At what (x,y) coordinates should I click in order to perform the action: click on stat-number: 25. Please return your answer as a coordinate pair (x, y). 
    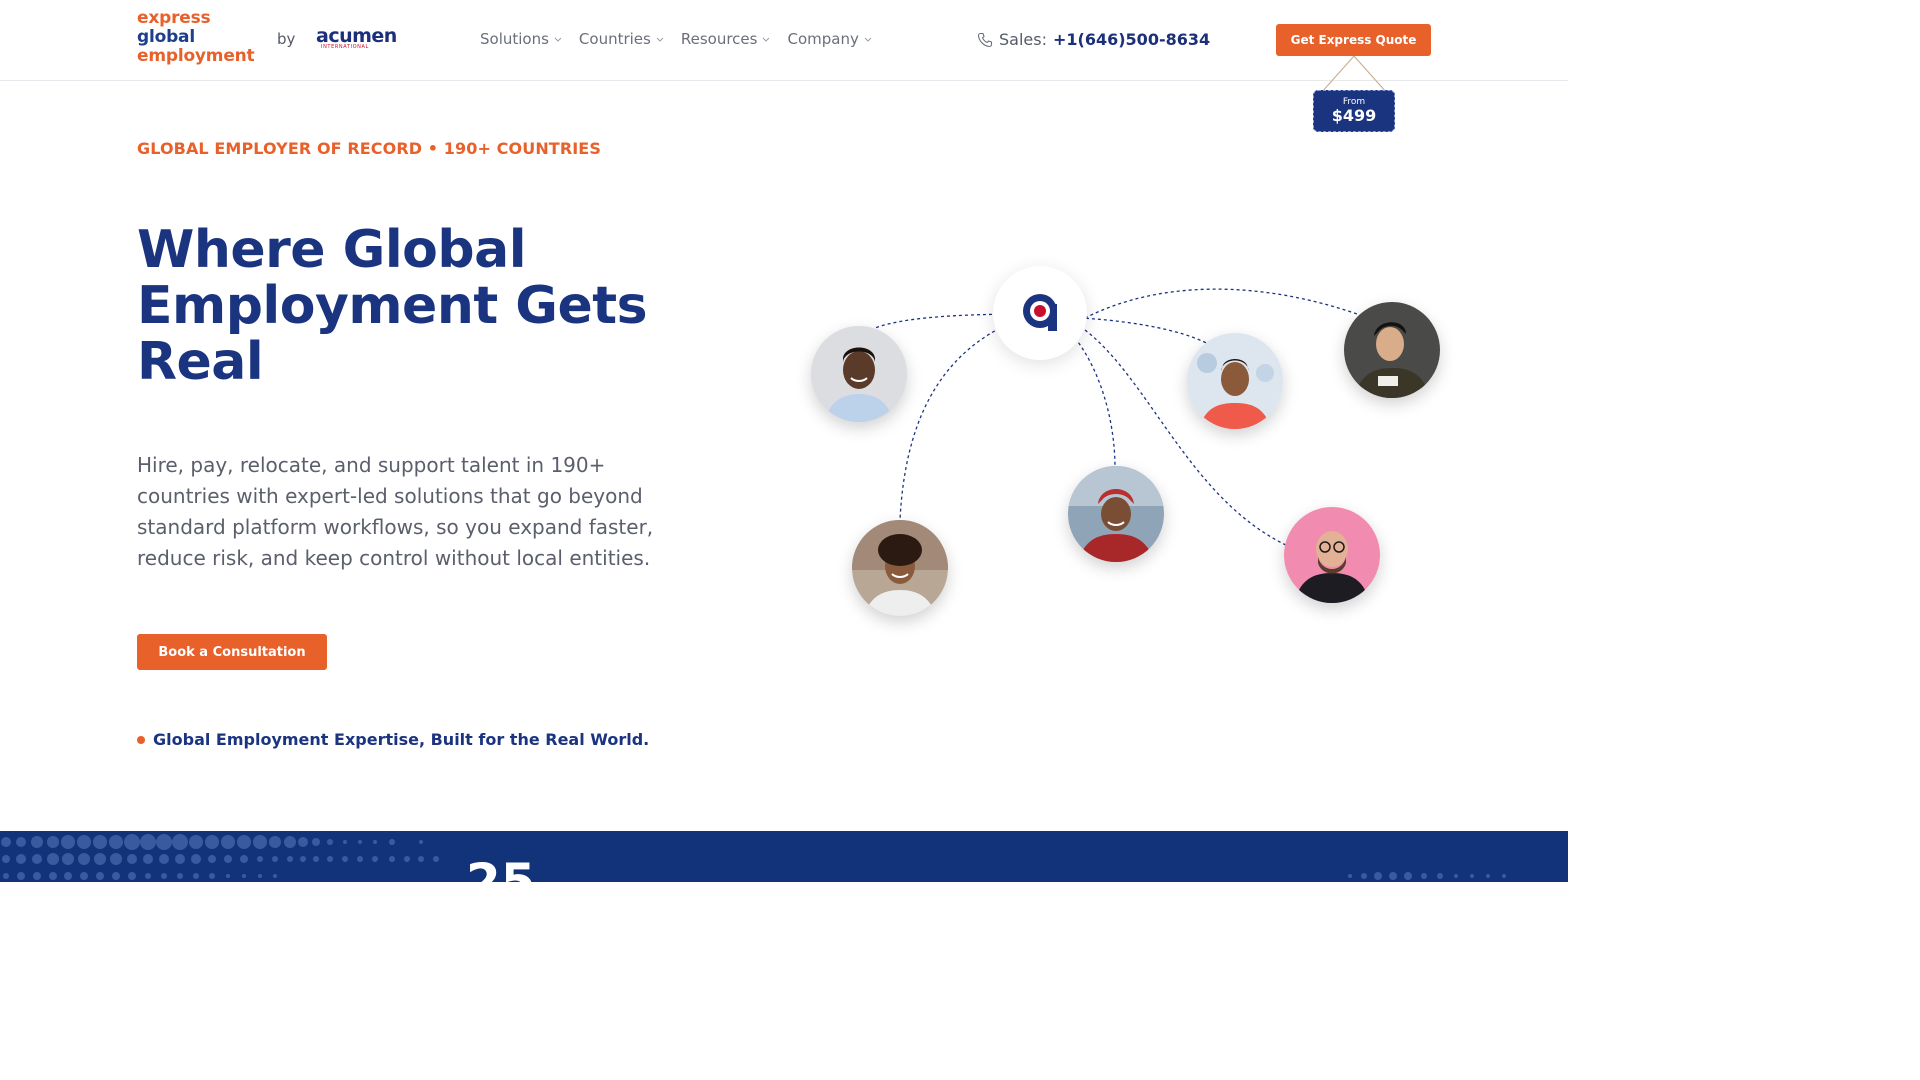
    Looking at the image, I should click on (501, 867).